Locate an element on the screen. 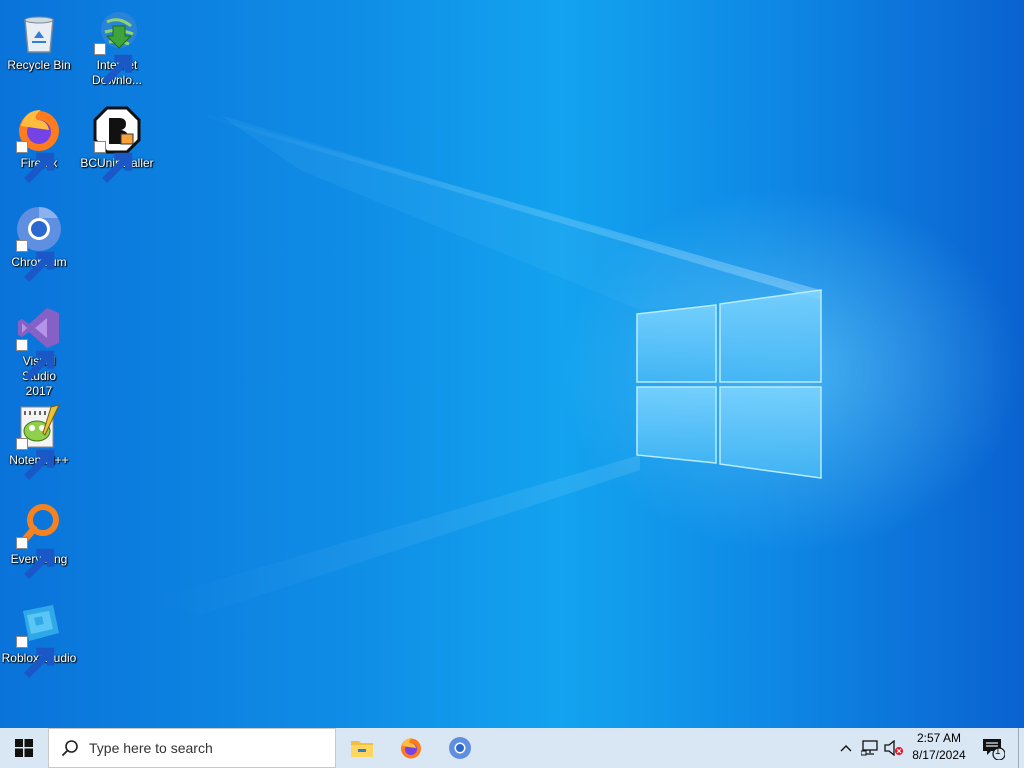 This screenshot has height=768, width=1024. taskbar-firefox is located at coordinates (411, 748).